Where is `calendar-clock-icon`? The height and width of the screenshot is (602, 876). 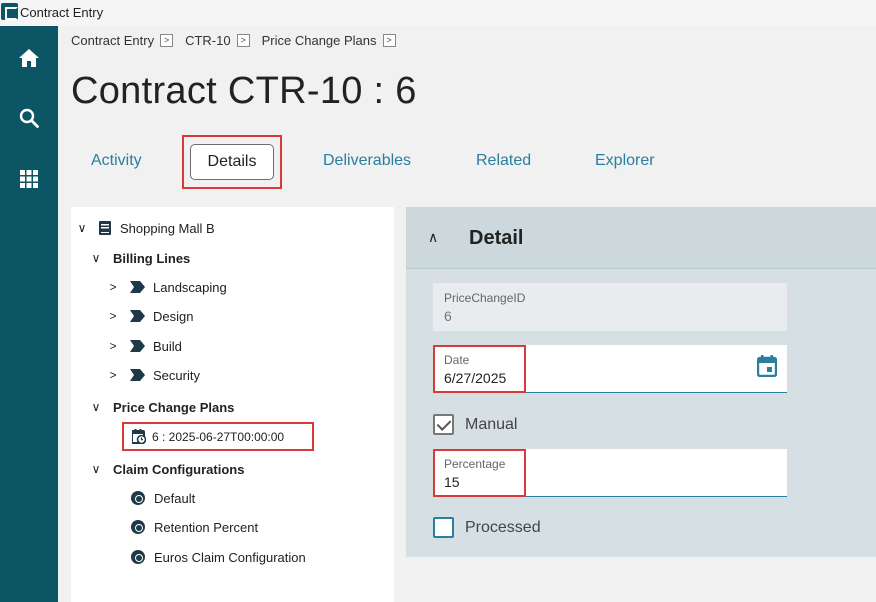 calendar-clock-icon is located at coordinates (139, 436).